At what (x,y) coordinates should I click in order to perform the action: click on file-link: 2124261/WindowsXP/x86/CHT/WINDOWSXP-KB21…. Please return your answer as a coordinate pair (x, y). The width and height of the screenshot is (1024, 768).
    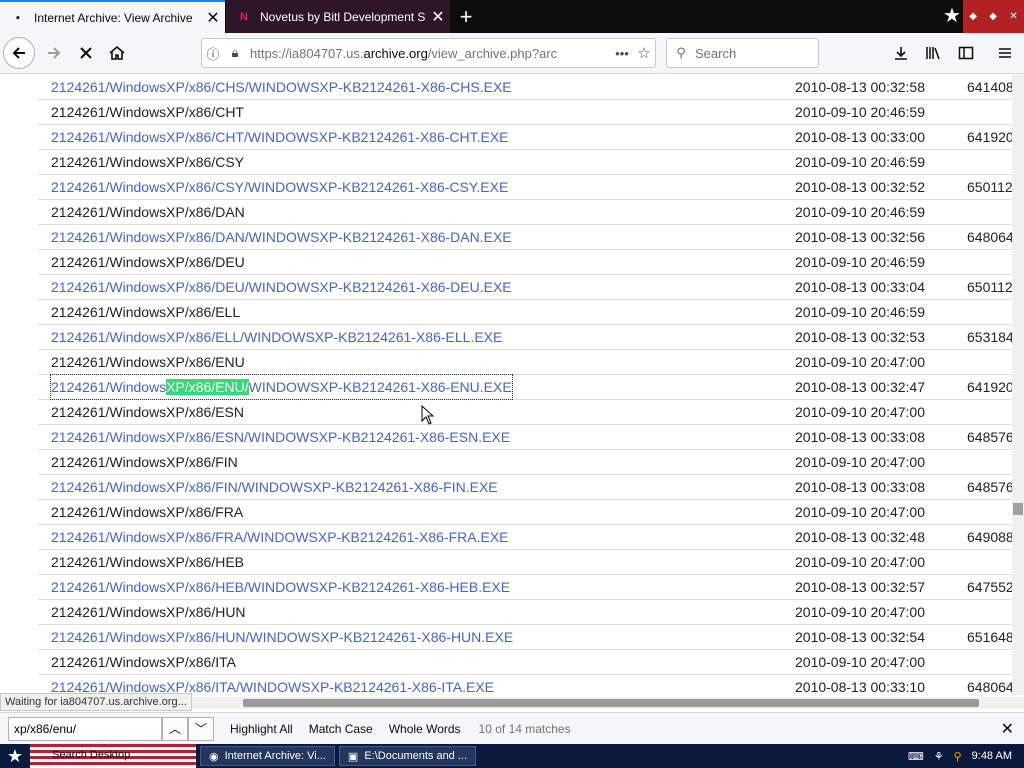
    Looking at the image, I should click on (280, 137).